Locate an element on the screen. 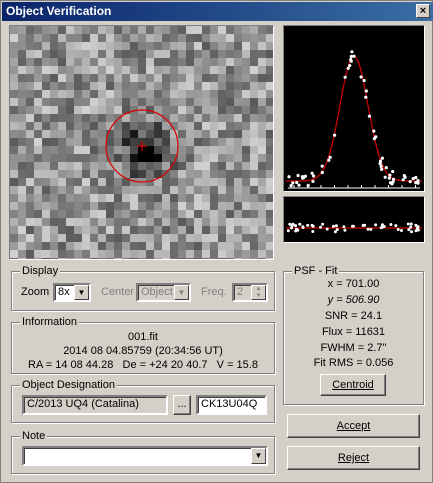 This screenshot has width=433, height=483. psf-fit-rms: Fit RMS = 0.056 is located at coordinates (353, 363).